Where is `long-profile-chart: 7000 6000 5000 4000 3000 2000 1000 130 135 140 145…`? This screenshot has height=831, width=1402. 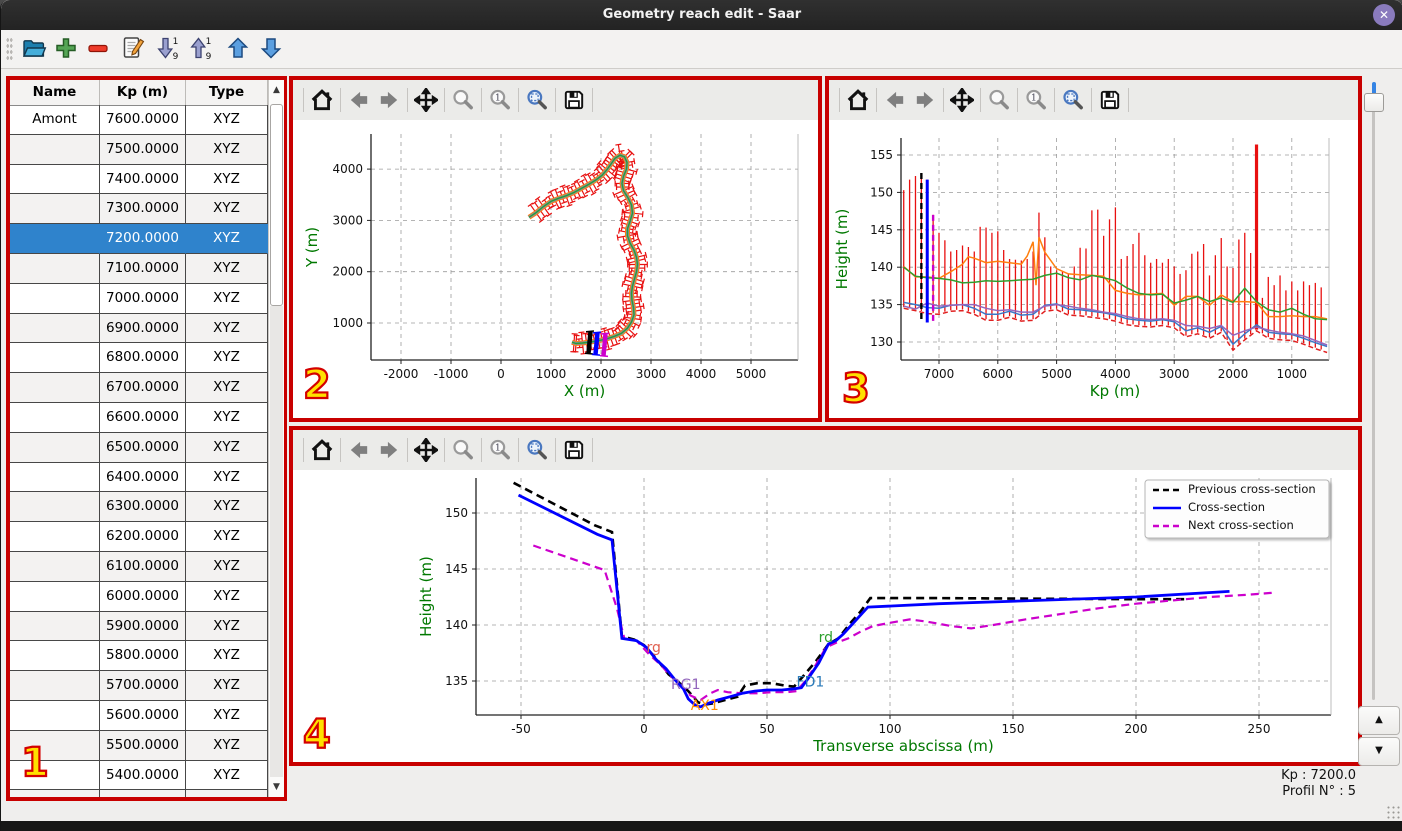 long-profile-chart: 7000 6000 5000 4000 3000 2000 1000 130 135 140 145… is located at coordinates (1093, 269).